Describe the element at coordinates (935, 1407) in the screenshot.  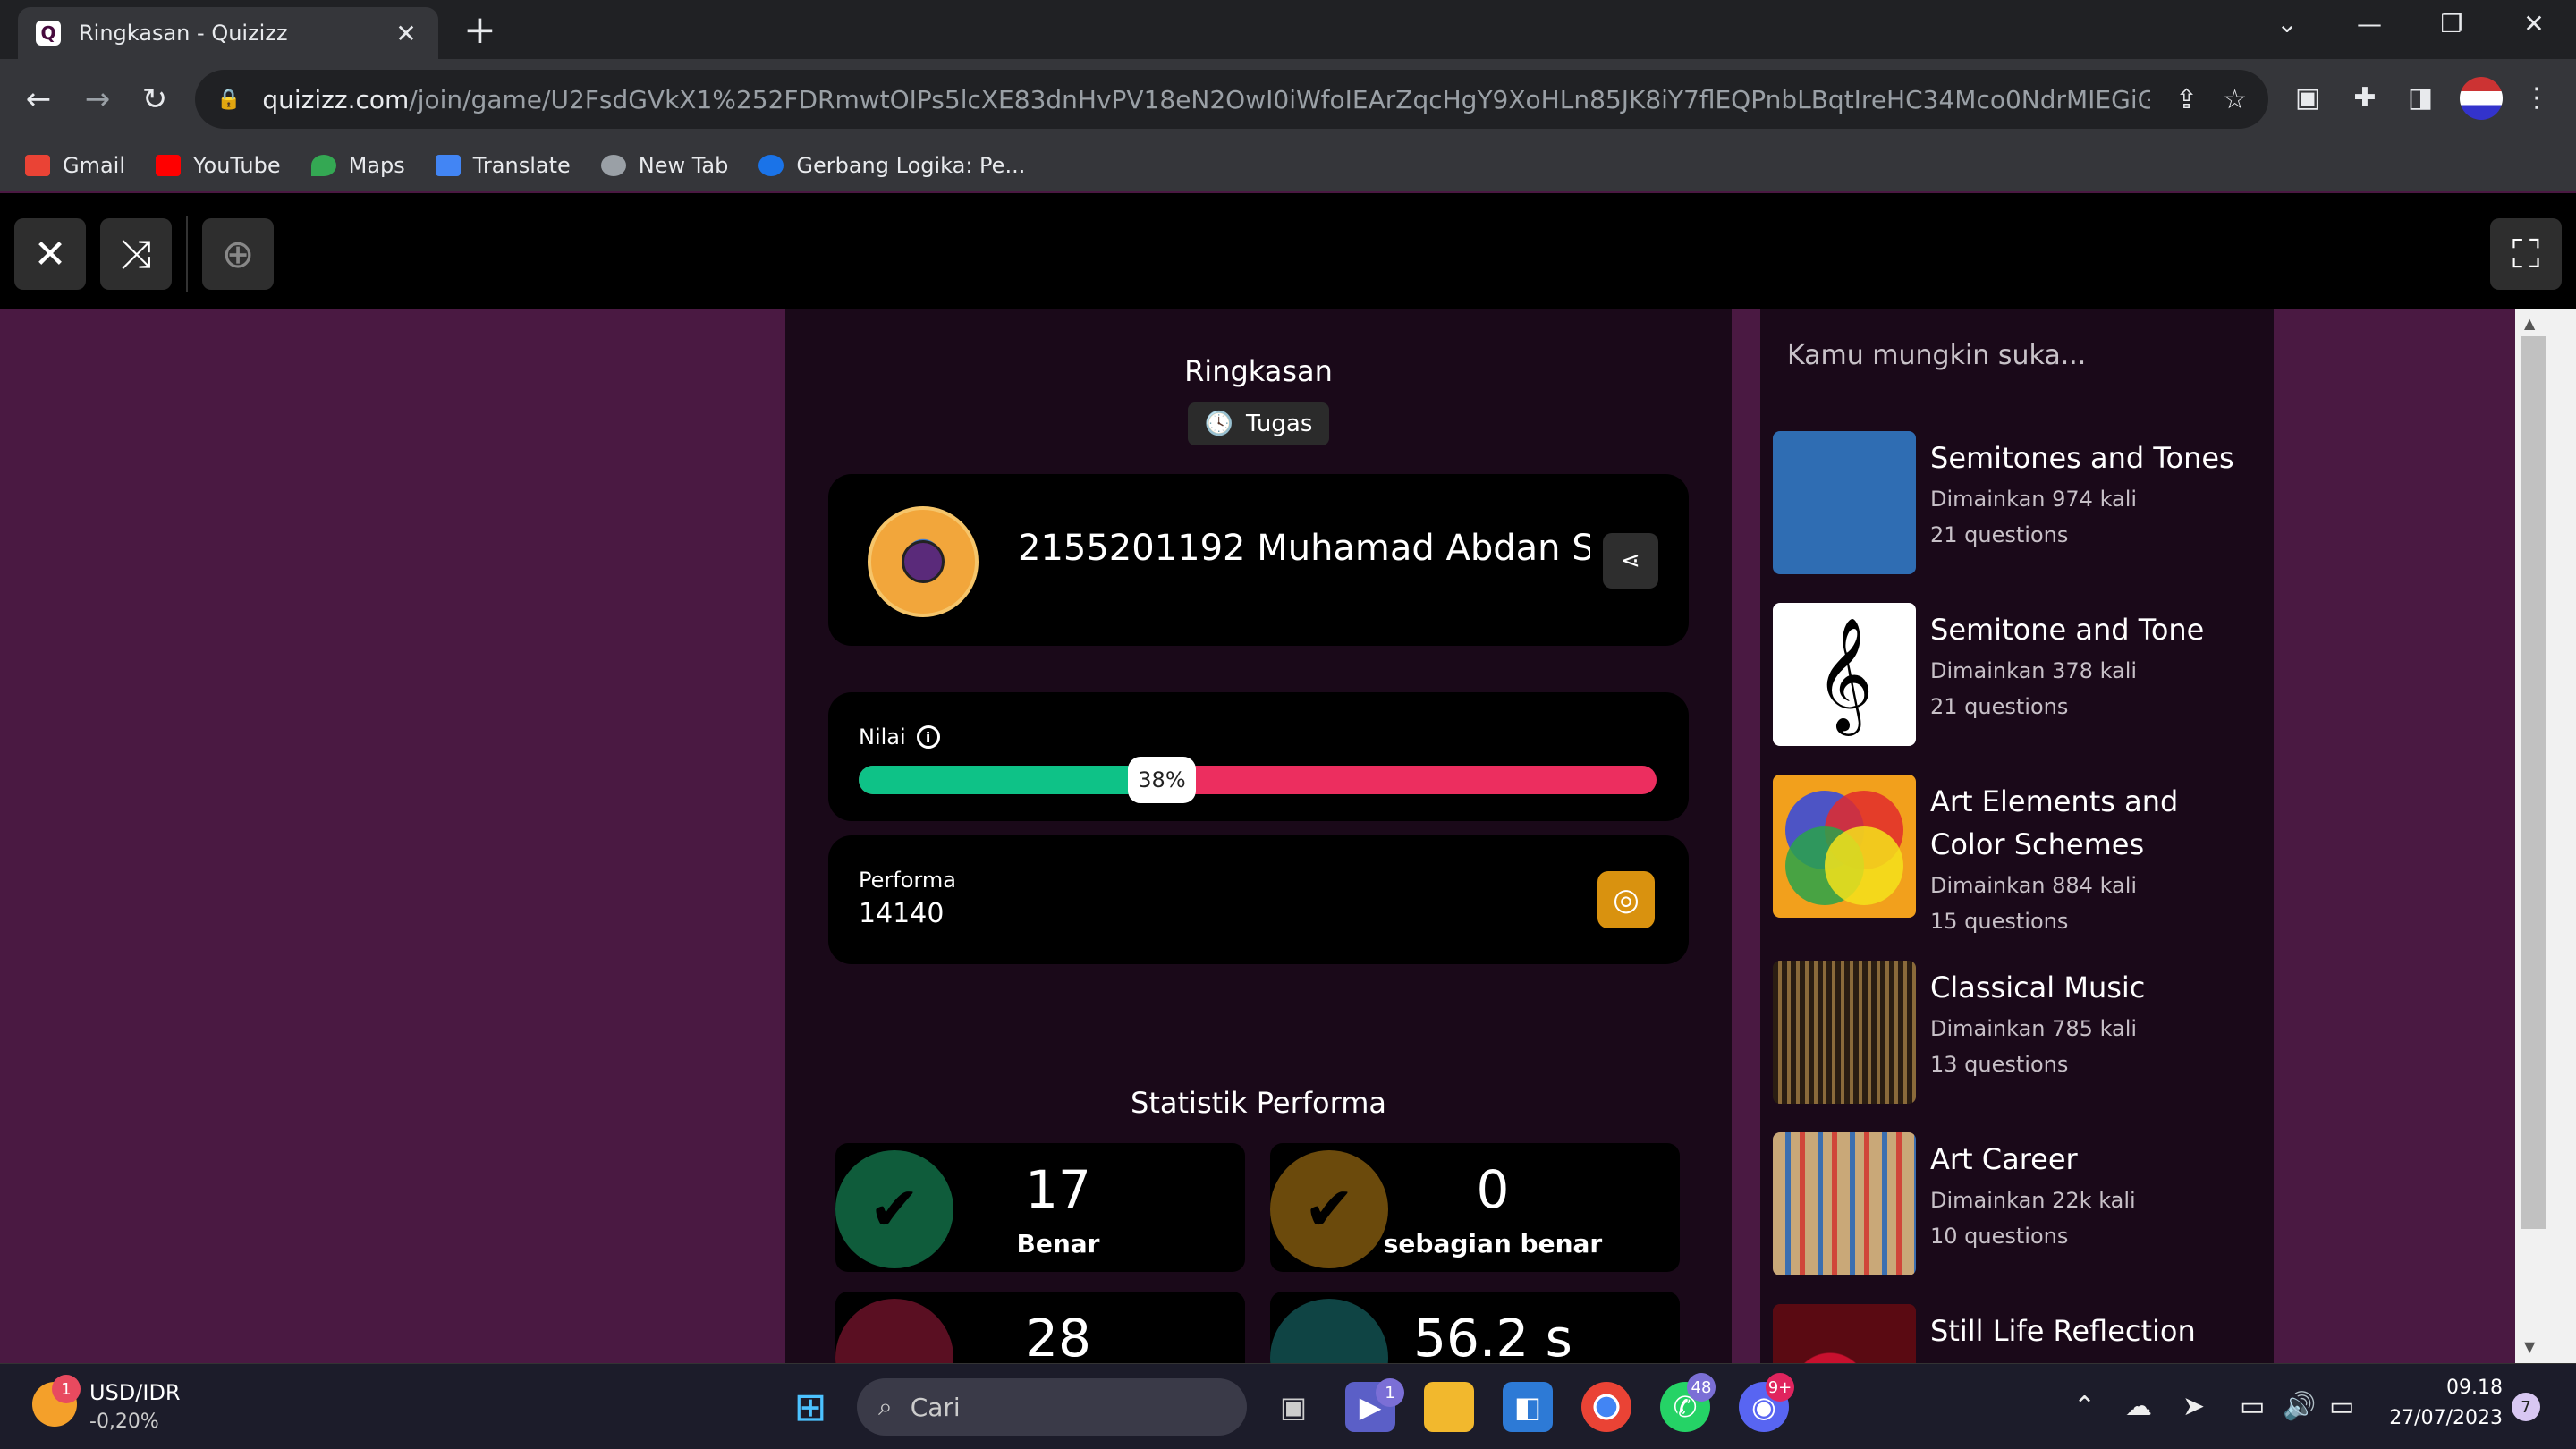
I see `search-placeholder: Cari` at that location.